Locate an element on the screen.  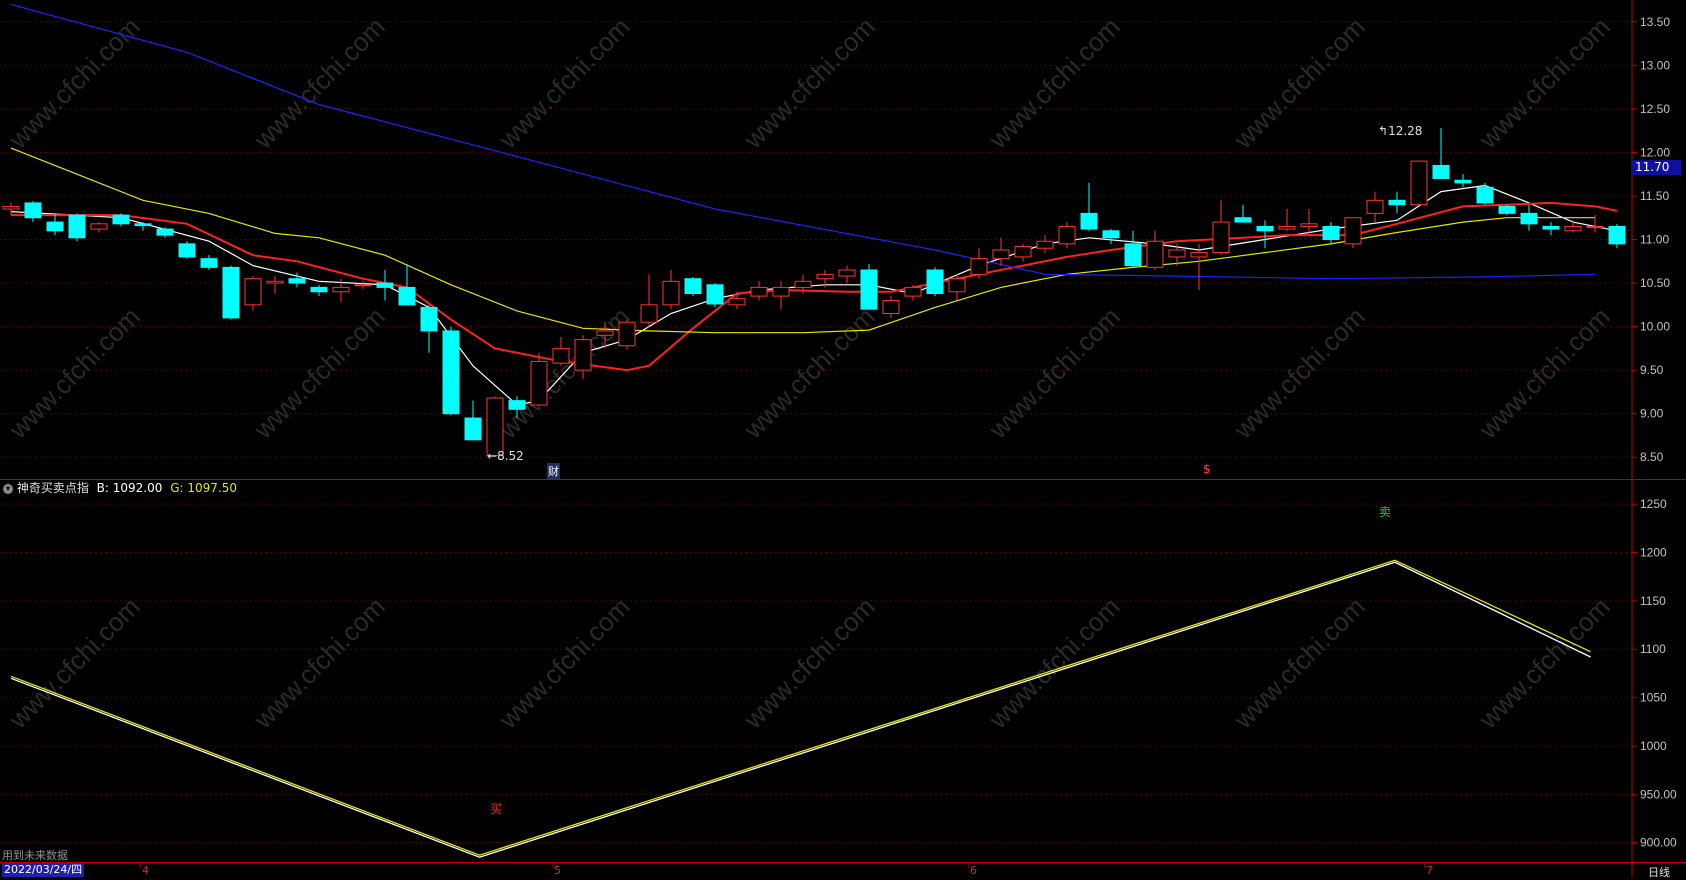
current-price-badge: 11.70 is located at coordinates (1656, 167).